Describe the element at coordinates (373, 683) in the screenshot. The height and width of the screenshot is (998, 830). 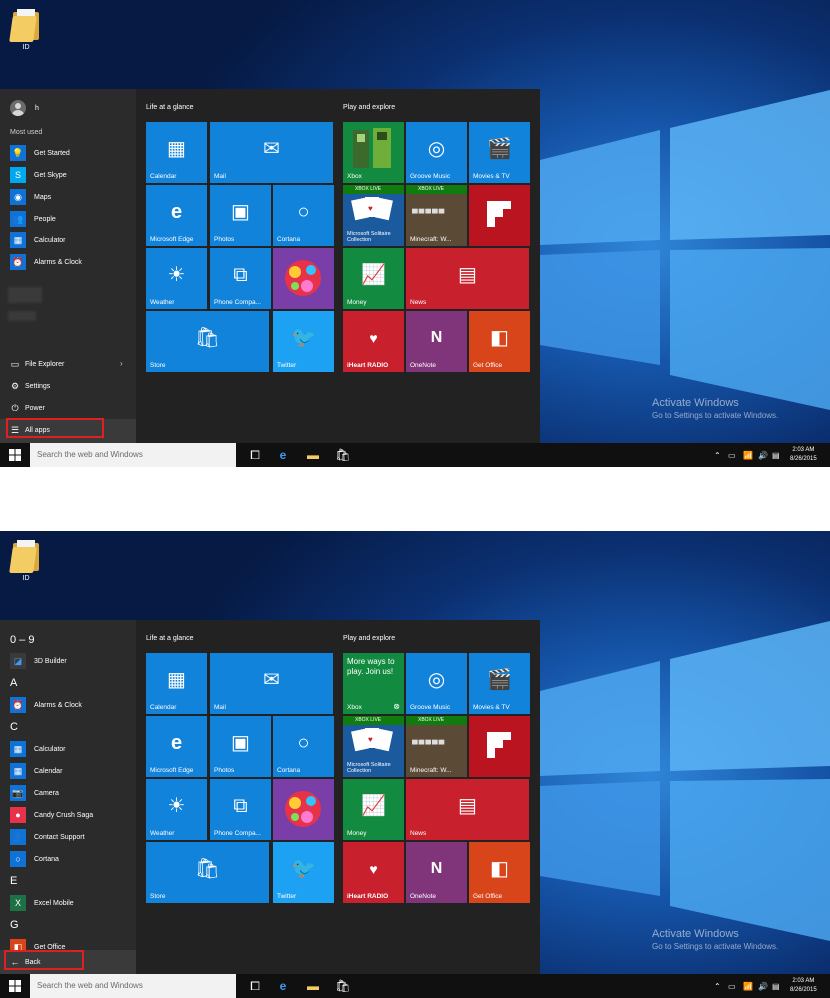
I see `tile-xbox: More ways to play. Join us! ⊗ Xbox` at that location.